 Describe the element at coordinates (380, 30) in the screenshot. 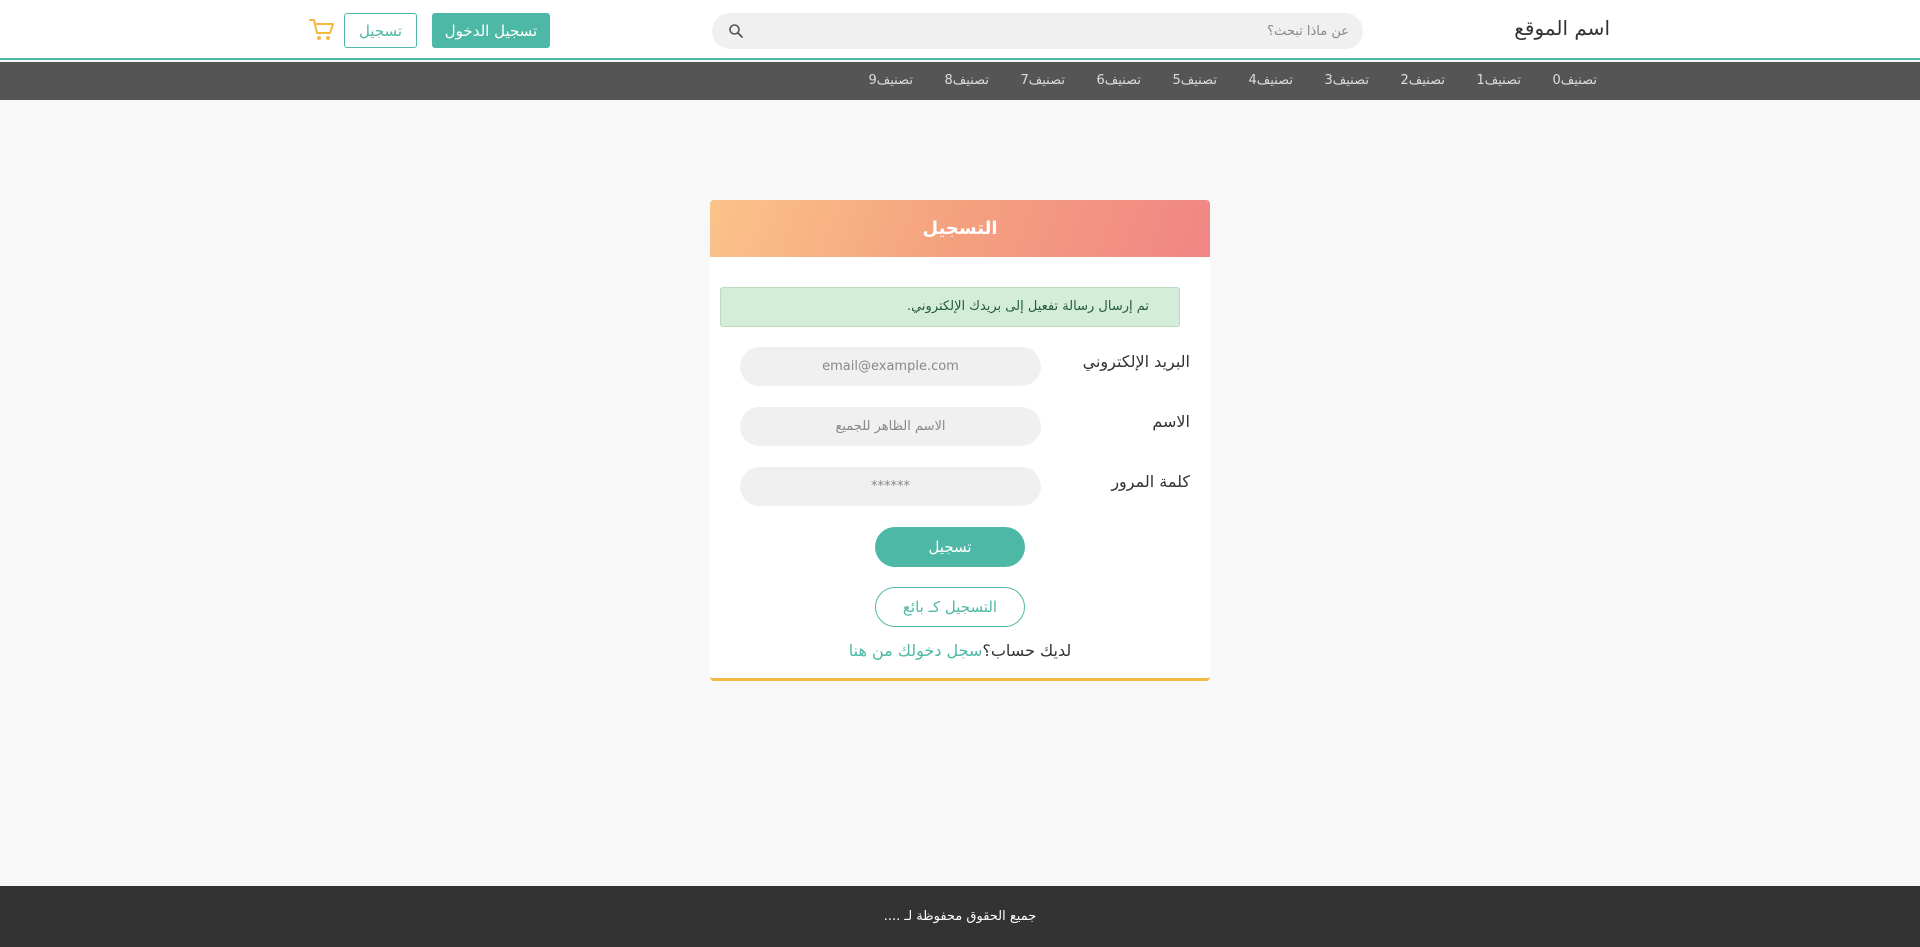

I see `register-button: تسجيل` at that location.